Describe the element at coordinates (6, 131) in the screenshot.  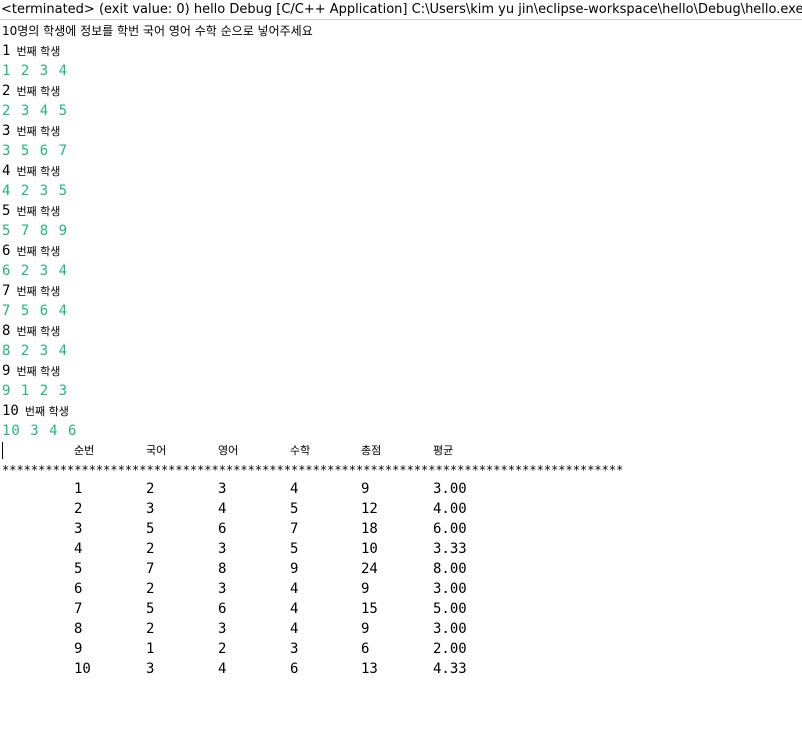
I see `student-number: 3` at that location.